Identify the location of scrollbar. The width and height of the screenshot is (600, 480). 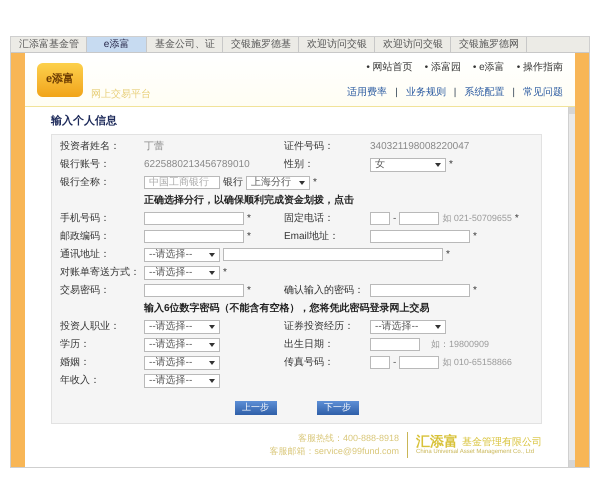
(571, 286).